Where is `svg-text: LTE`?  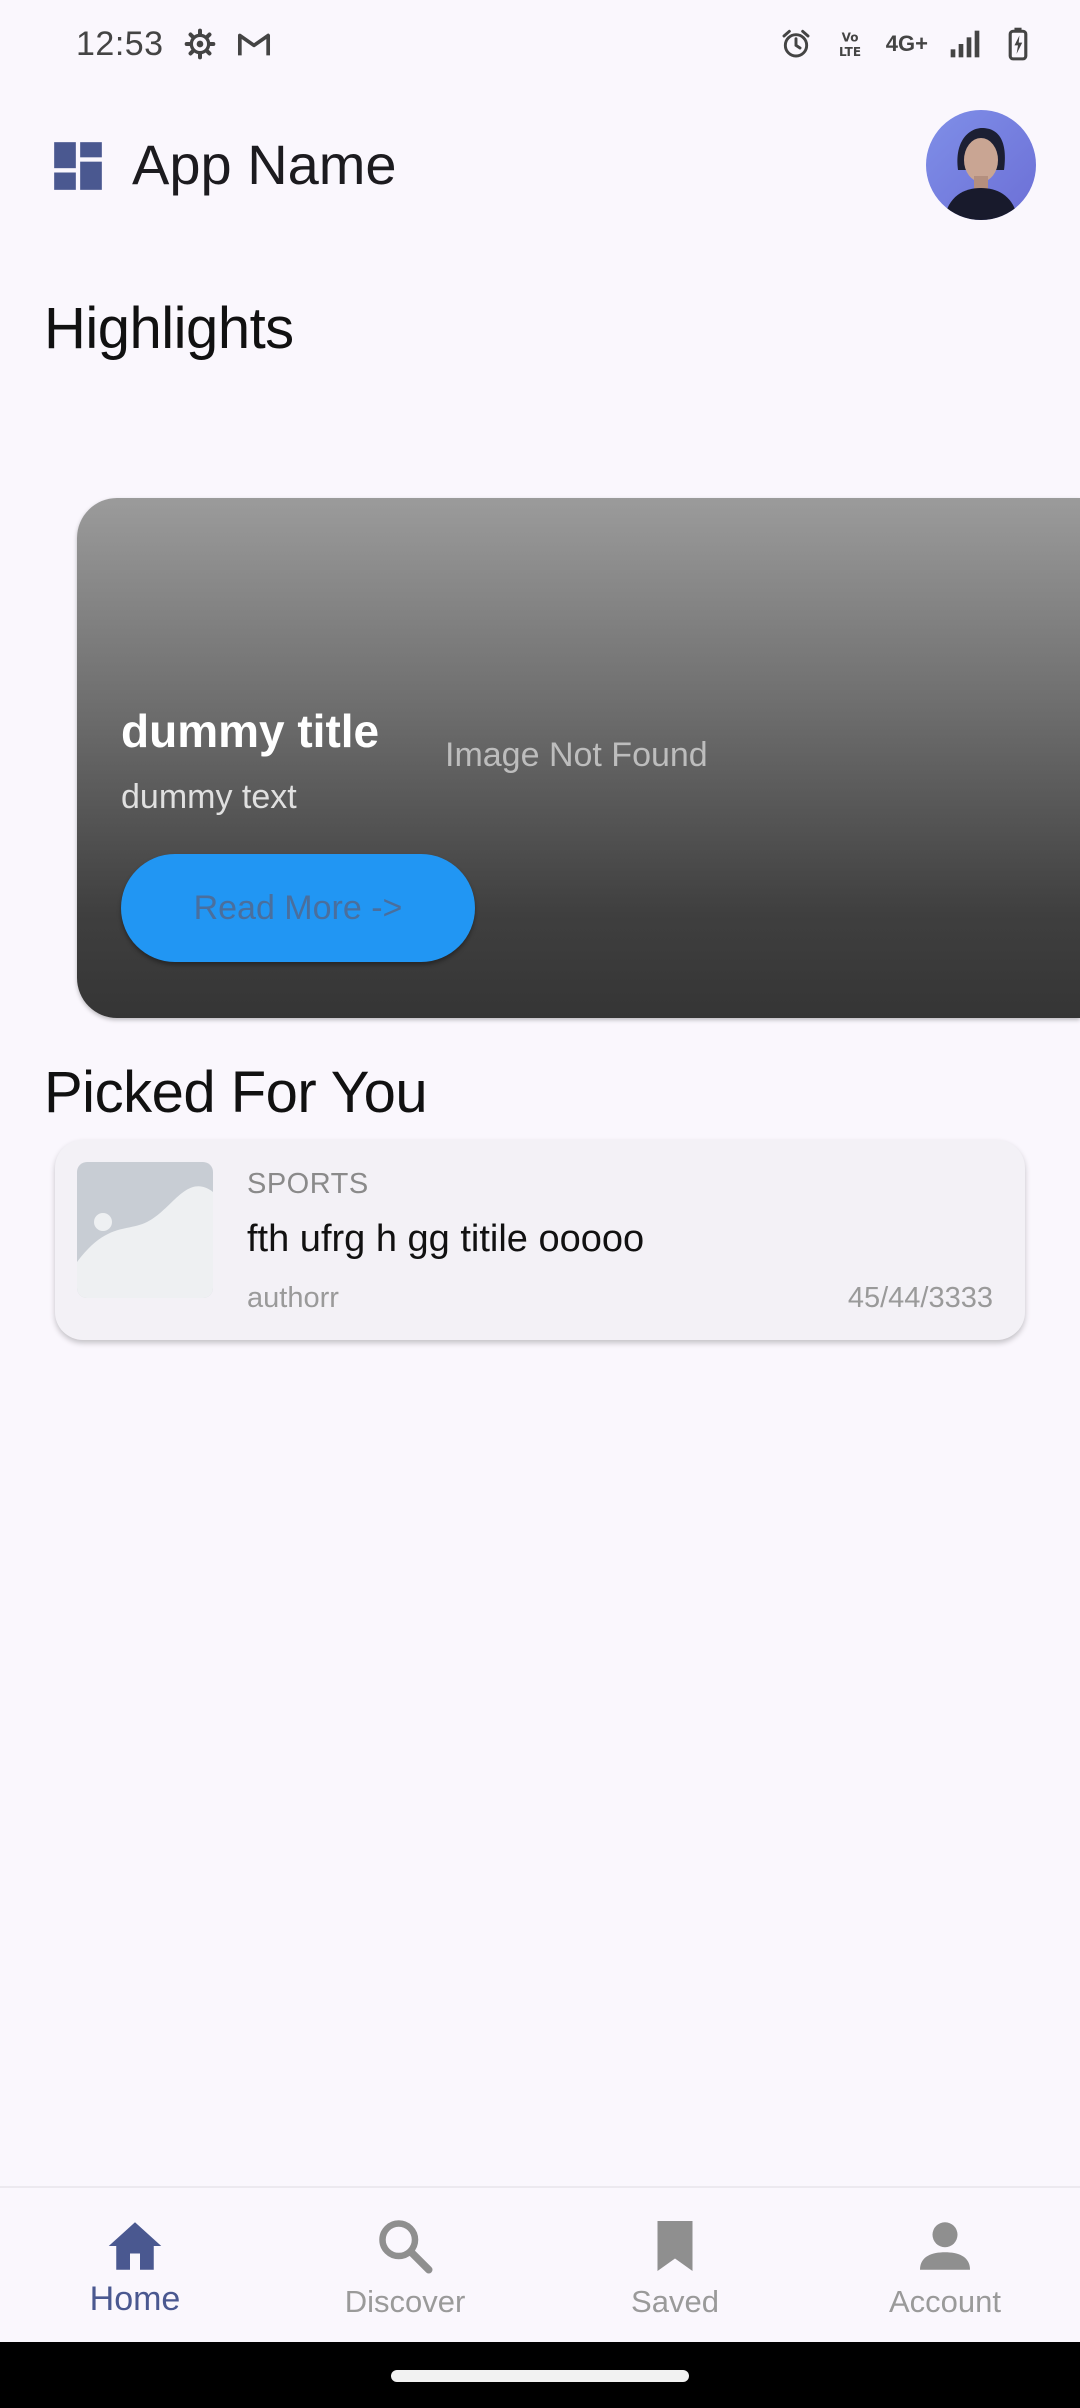
svg-text: LTE is located at coordinates (850, 52).